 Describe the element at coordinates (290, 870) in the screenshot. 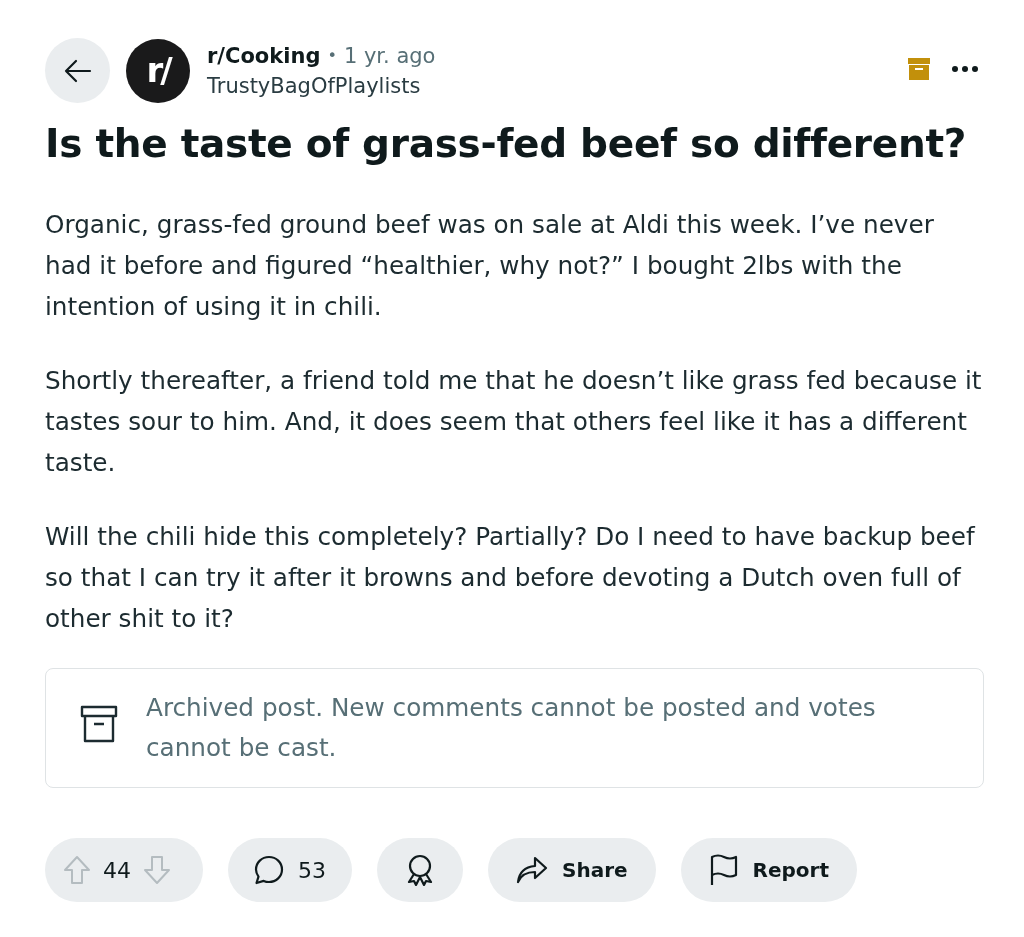

I see `comments-button: 53` at that location.